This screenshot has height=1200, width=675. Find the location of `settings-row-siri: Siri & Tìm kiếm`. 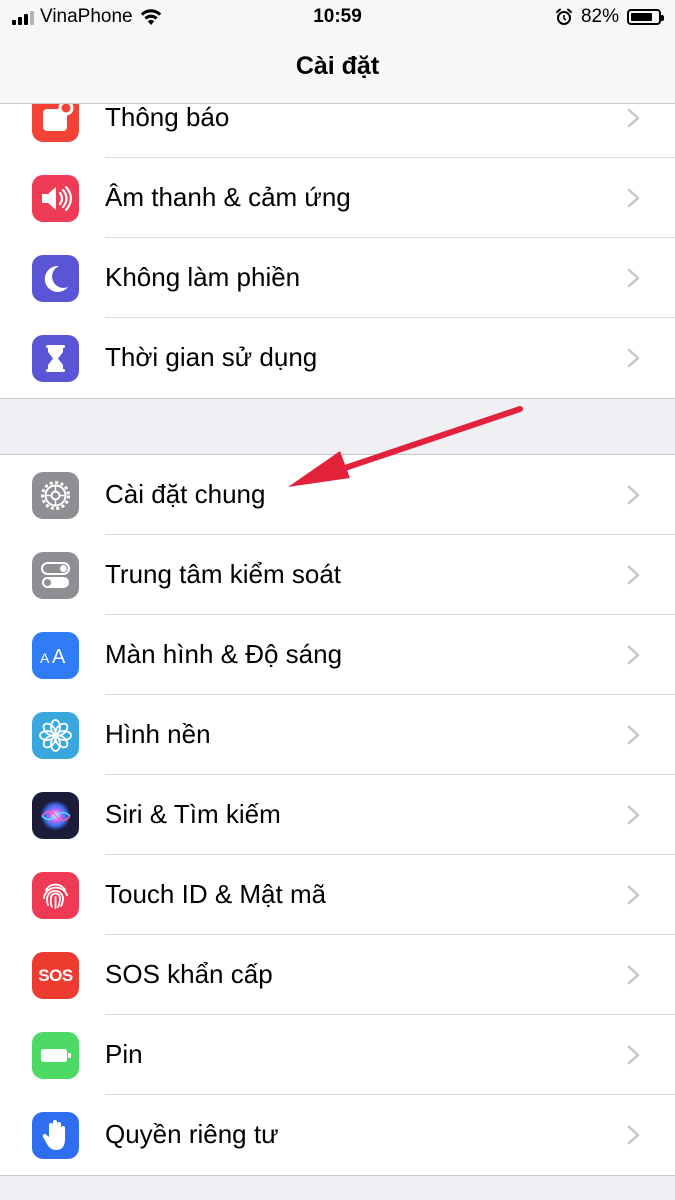

settings-row-siri: Siri & Tìm kiếm is located at coordinates (337, 815).